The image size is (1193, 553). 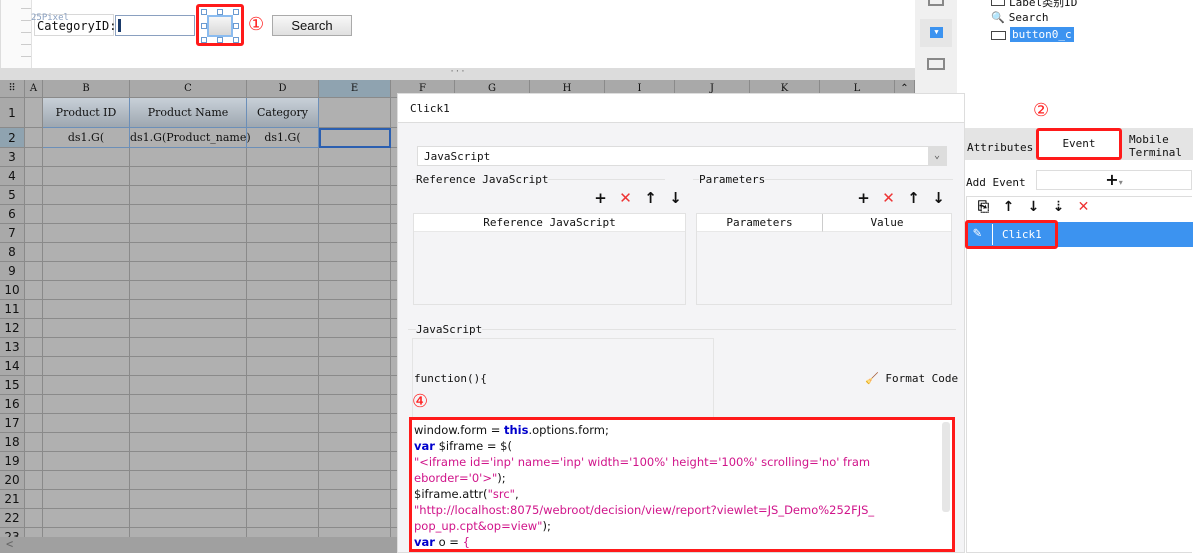 I want to click on row-header: 1, so click(x=12, y=113).